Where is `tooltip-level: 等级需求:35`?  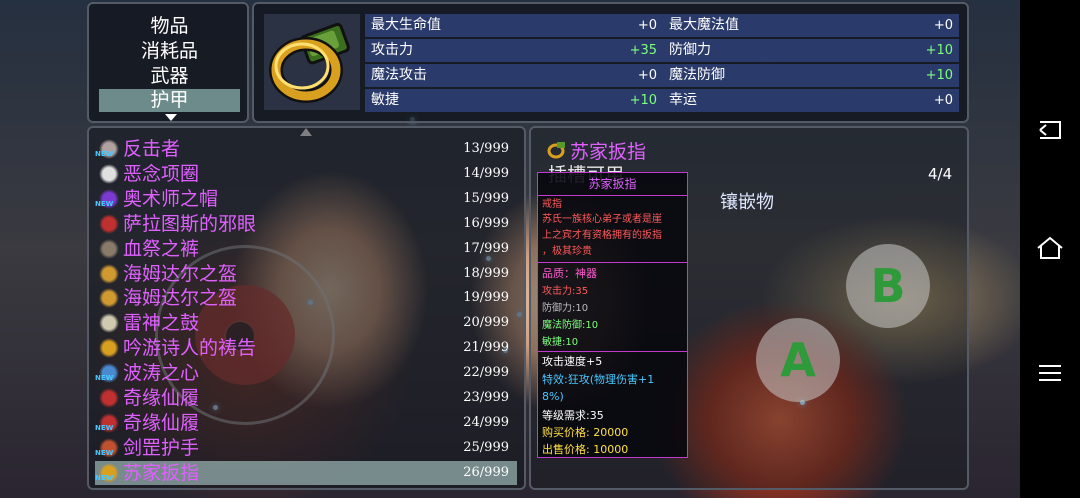 tooltip-level: 等级需求:35 is located at coordinates (573, 415).